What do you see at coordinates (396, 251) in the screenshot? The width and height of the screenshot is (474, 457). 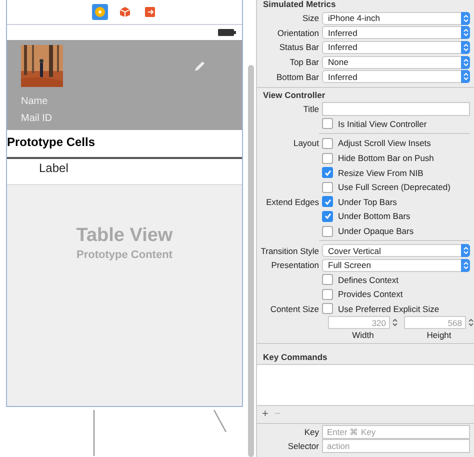 I see `dropdown: Cover Vertical` at bounding box center [396, 251].